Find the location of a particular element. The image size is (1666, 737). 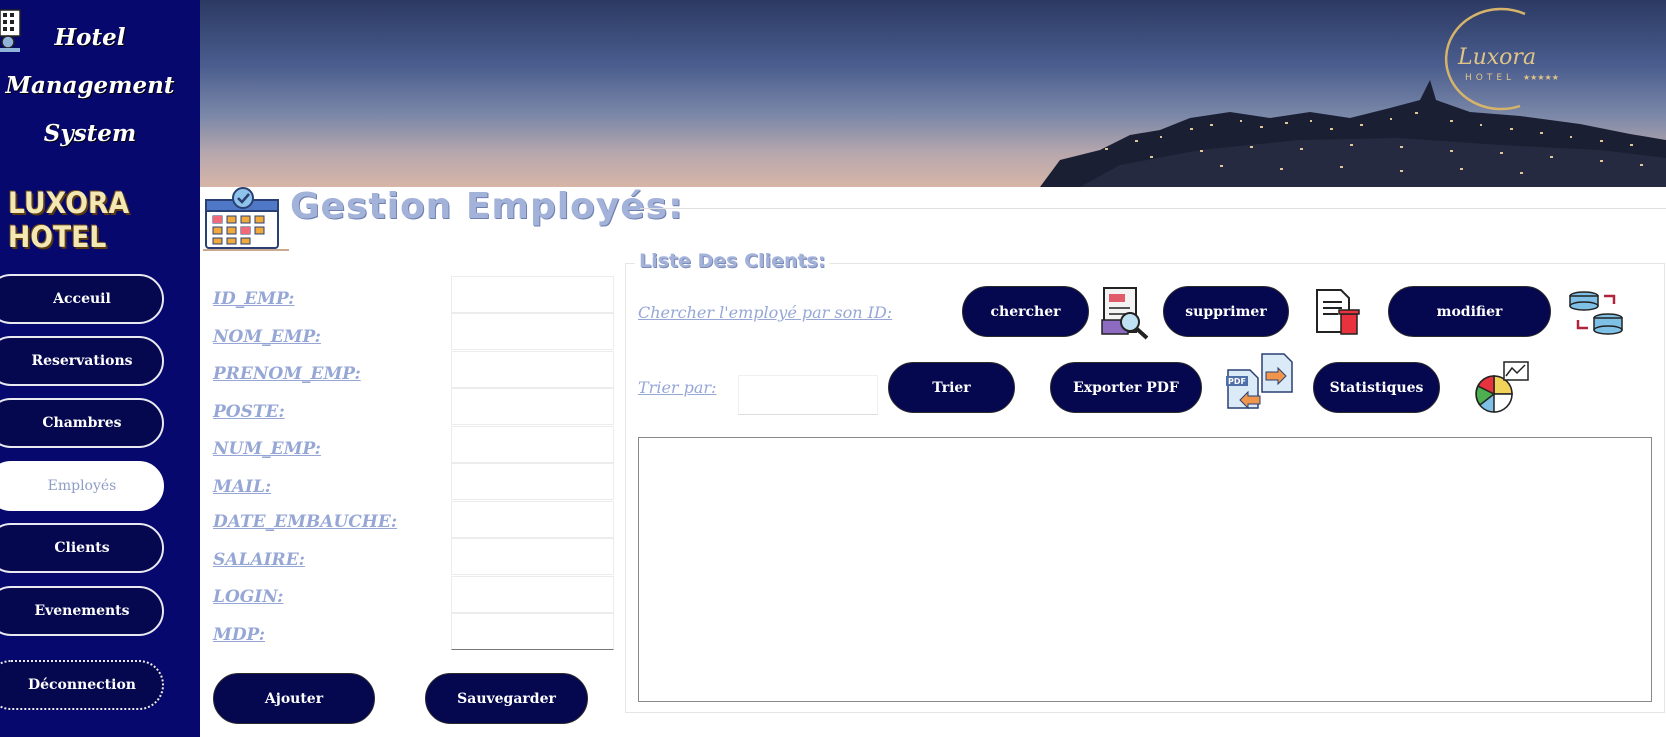

mail-label: MAIL: is located at coordinates (242, 487).